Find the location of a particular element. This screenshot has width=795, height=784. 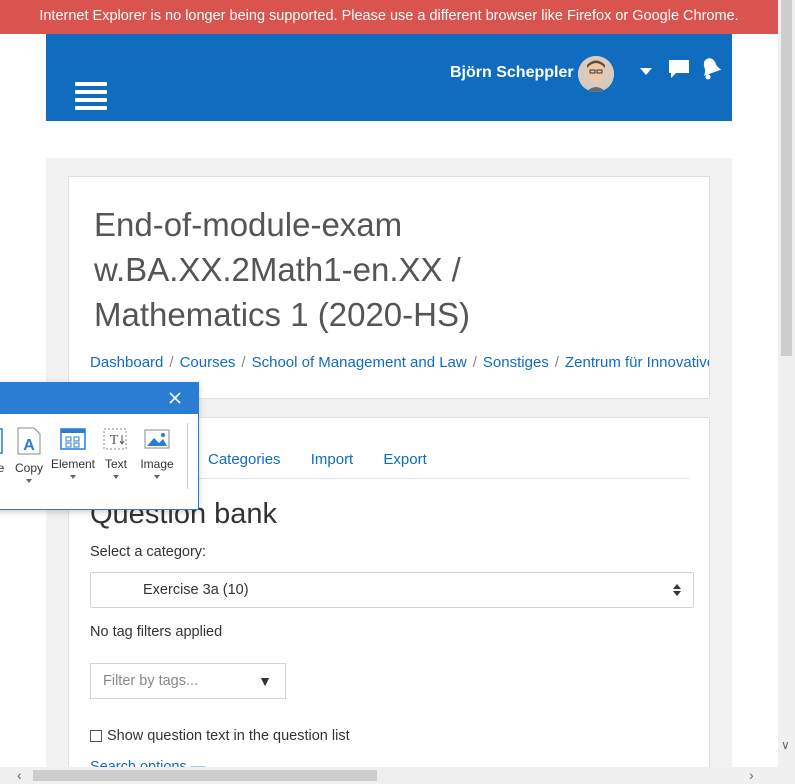

element-grid-icon is located at coordinates (73, 439).